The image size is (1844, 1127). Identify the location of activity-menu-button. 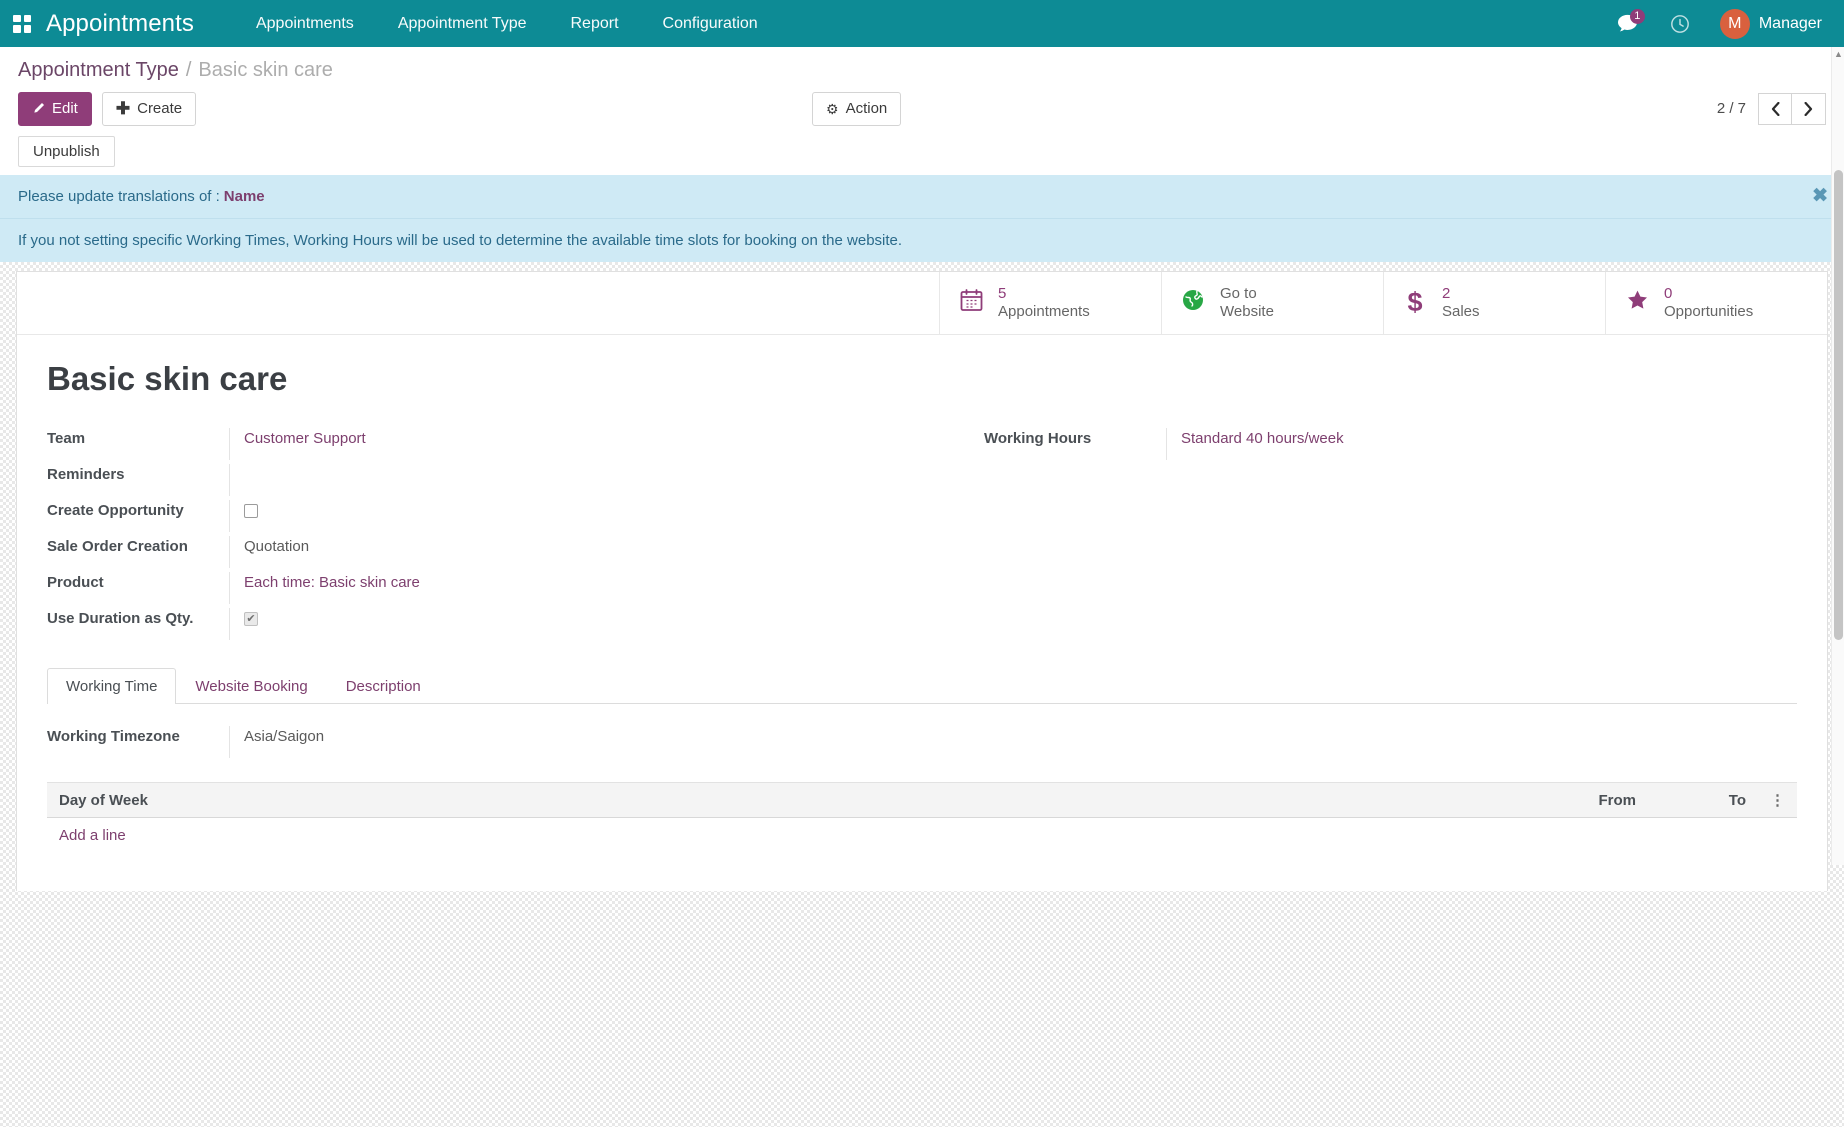
(1680, 23).